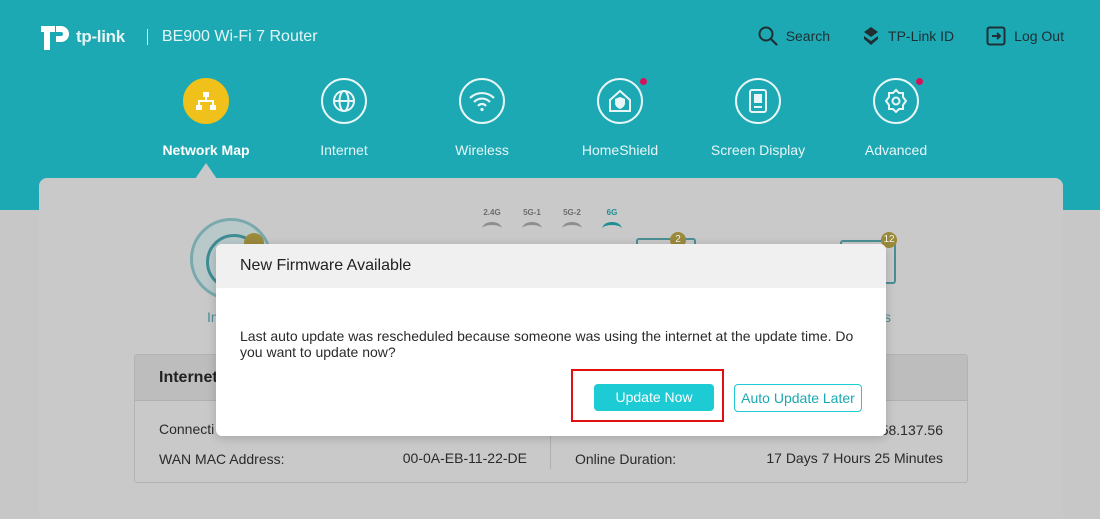 This screenshot has width=1100, height=519. I want to click on nav-item-wireless: Wireless, so click(482, 118).